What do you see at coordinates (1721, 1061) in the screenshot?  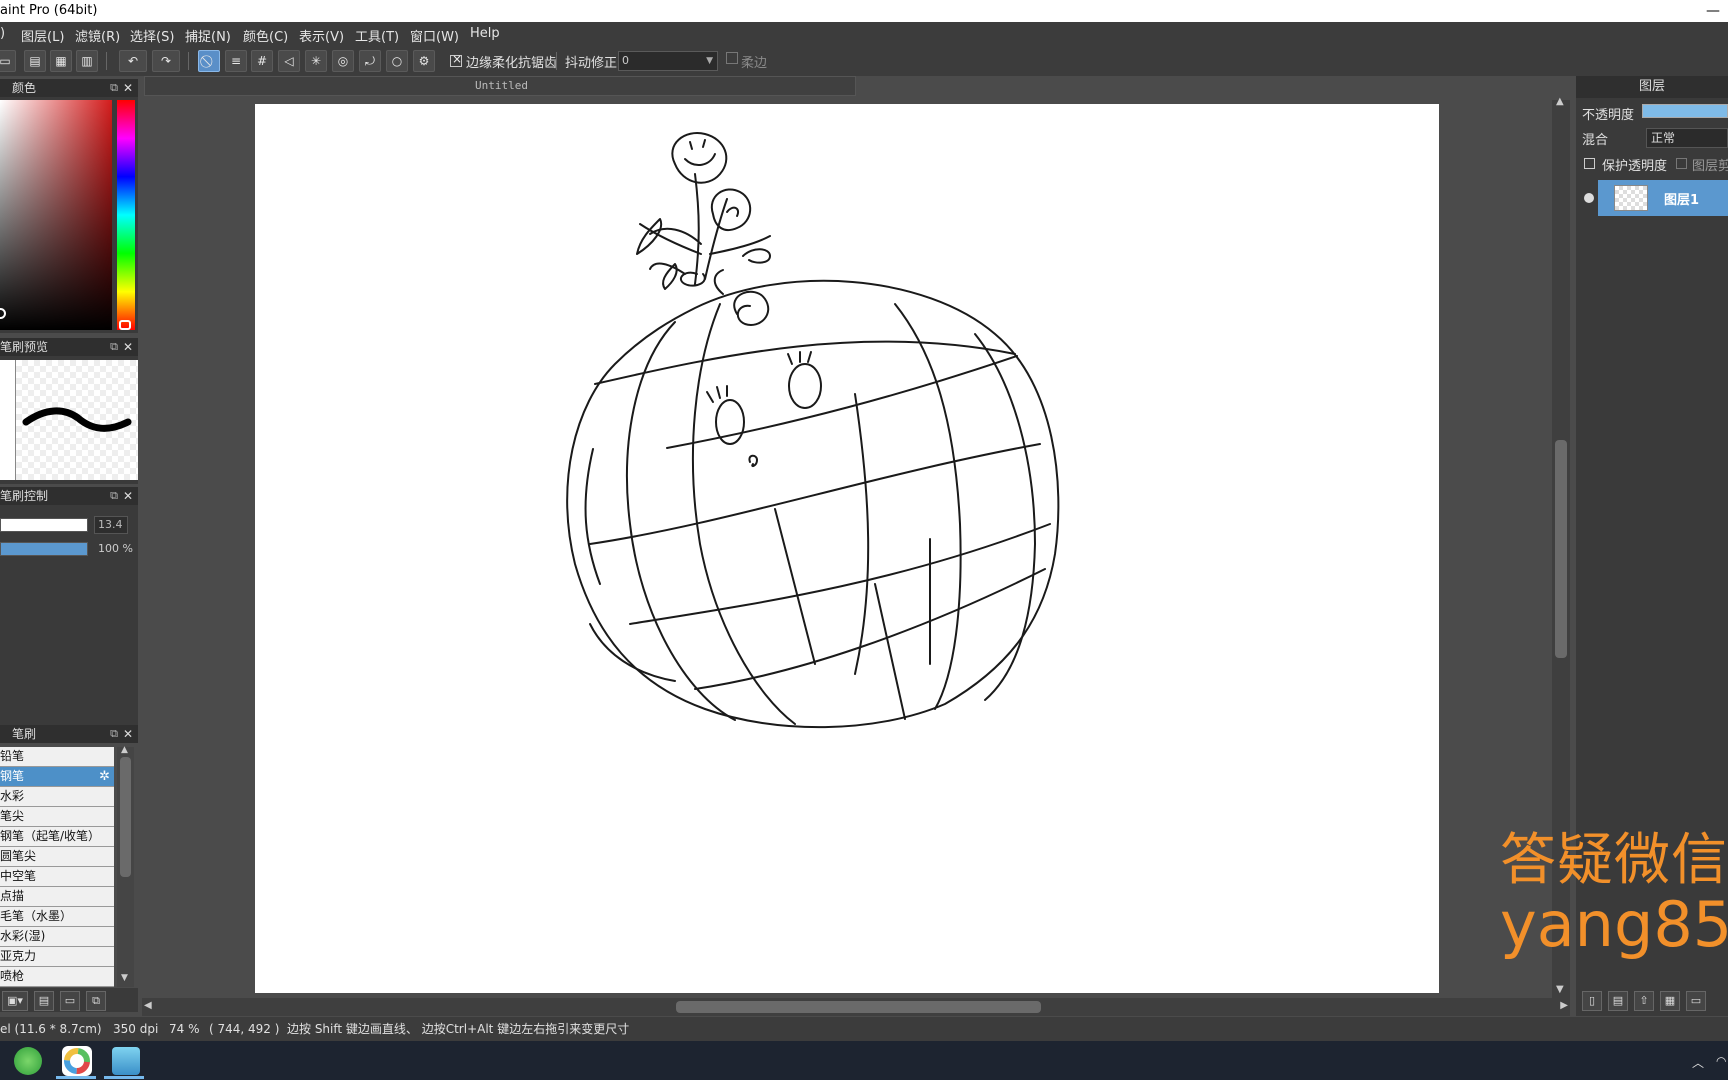 I see `network-icon: ◠` at bounding box center [1721, 1061].